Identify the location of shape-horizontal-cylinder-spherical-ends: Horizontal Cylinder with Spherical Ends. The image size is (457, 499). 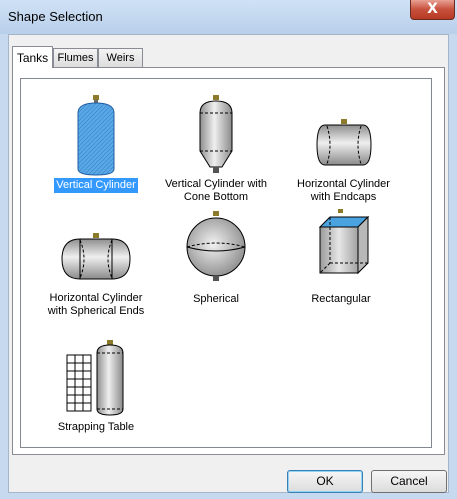
(96, 264).